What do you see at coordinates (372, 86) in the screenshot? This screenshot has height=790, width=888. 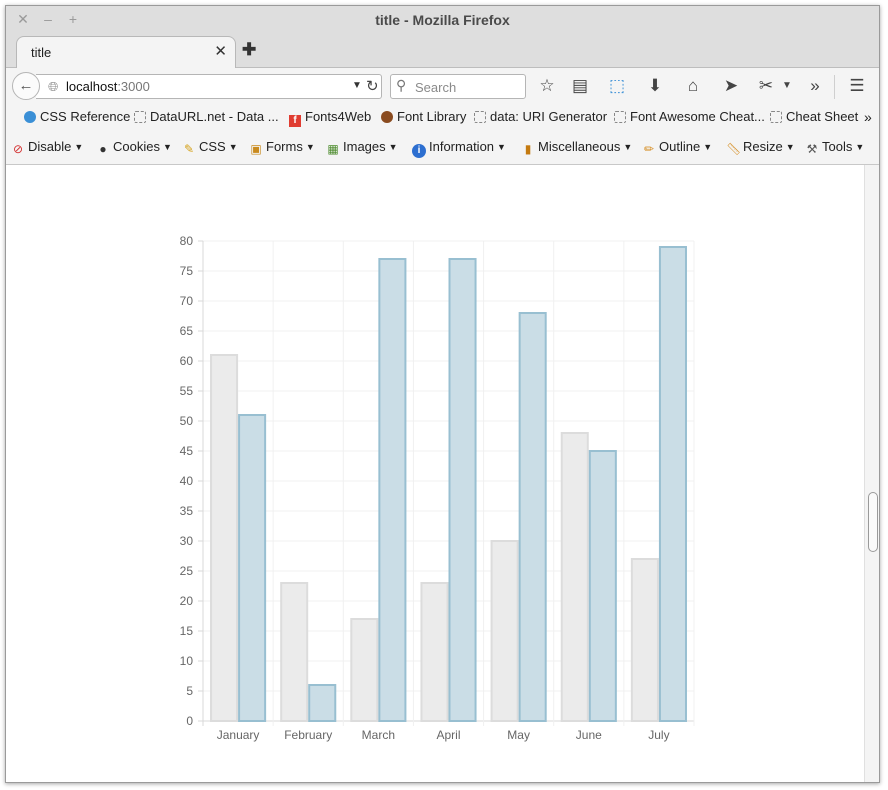 I see `reload-icon: ↻` at bounding box center [372, 86].